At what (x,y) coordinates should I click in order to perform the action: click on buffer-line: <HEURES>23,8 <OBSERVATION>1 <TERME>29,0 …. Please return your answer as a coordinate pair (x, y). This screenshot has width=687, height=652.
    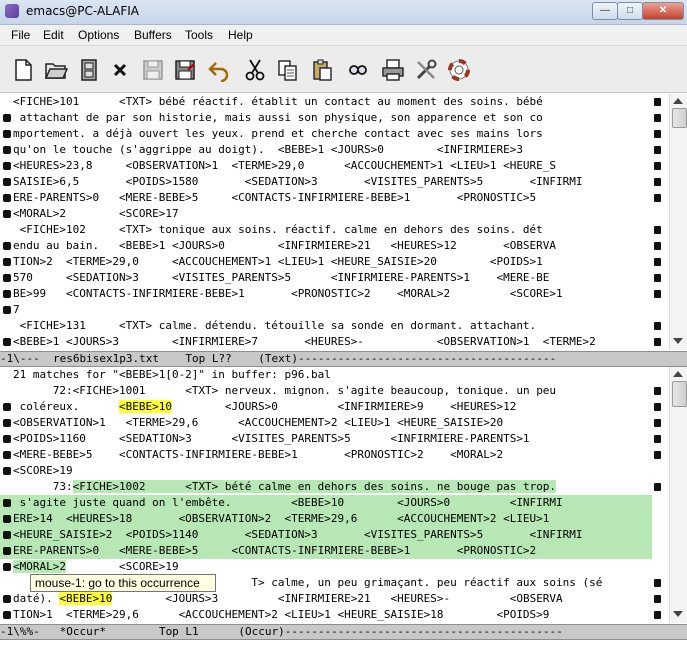
    Looking at the image, I should click on (285, 165).